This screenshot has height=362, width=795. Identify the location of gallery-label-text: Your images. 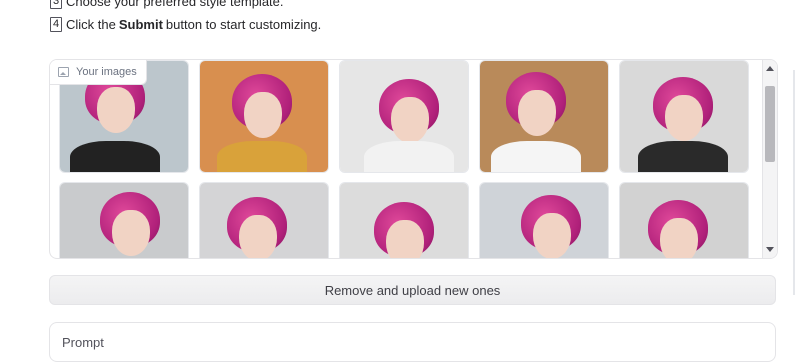
(106, 72).